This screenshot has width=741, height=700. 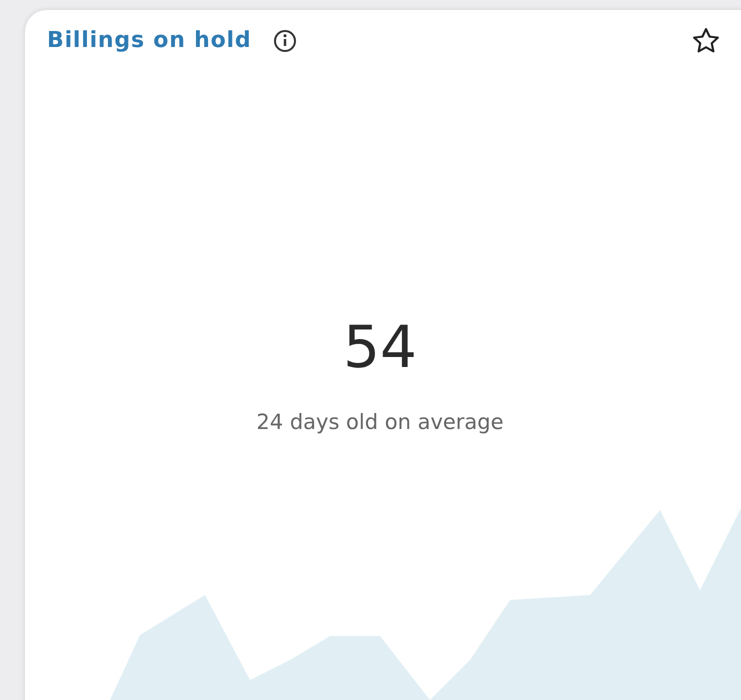 I want to click on info-icon, so click(x=285, y=40).